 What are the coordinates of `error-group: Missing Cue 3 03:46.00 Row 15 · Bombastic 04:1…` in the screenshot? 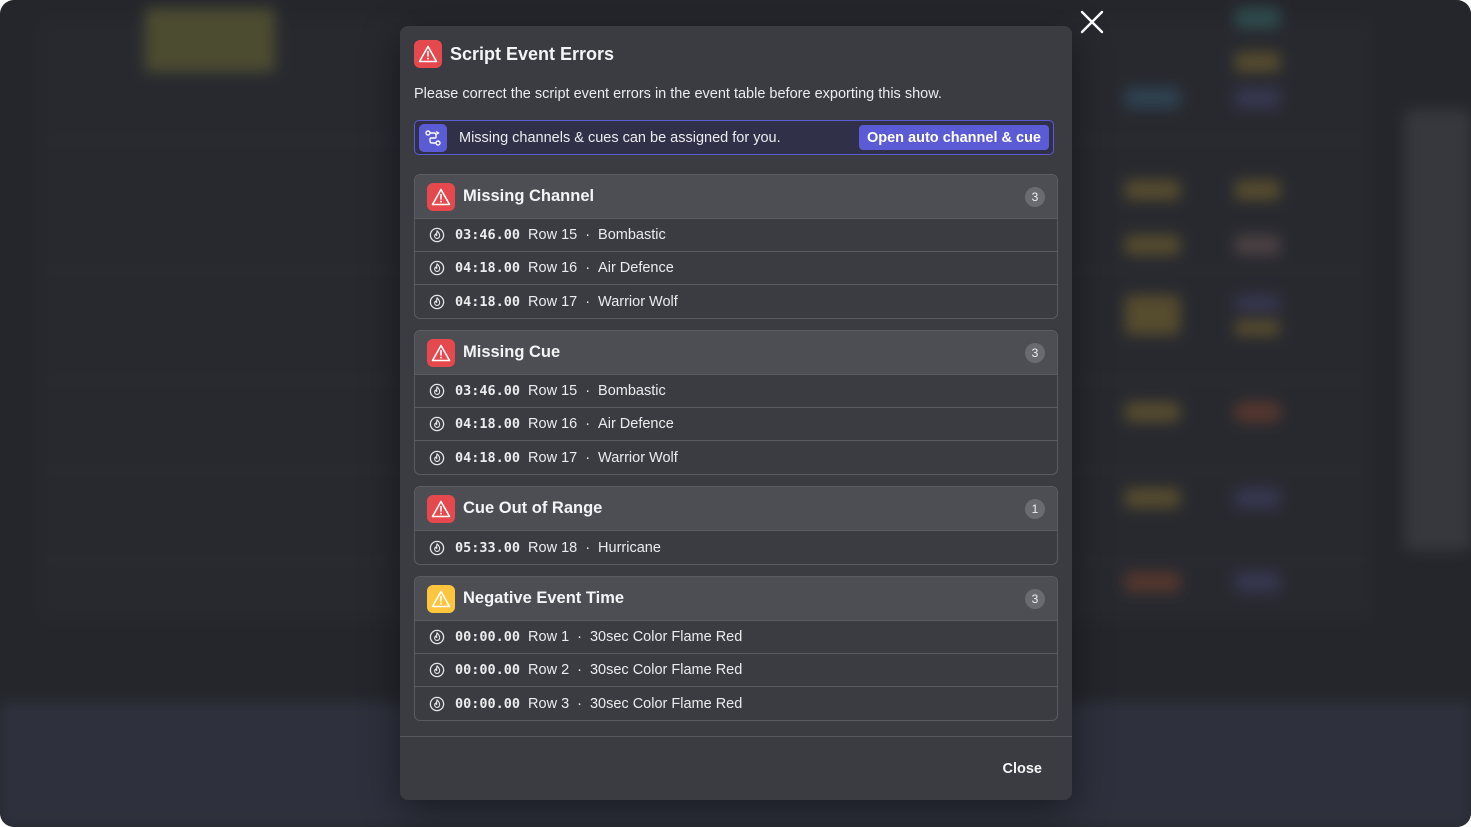 It's located at (736, 402).